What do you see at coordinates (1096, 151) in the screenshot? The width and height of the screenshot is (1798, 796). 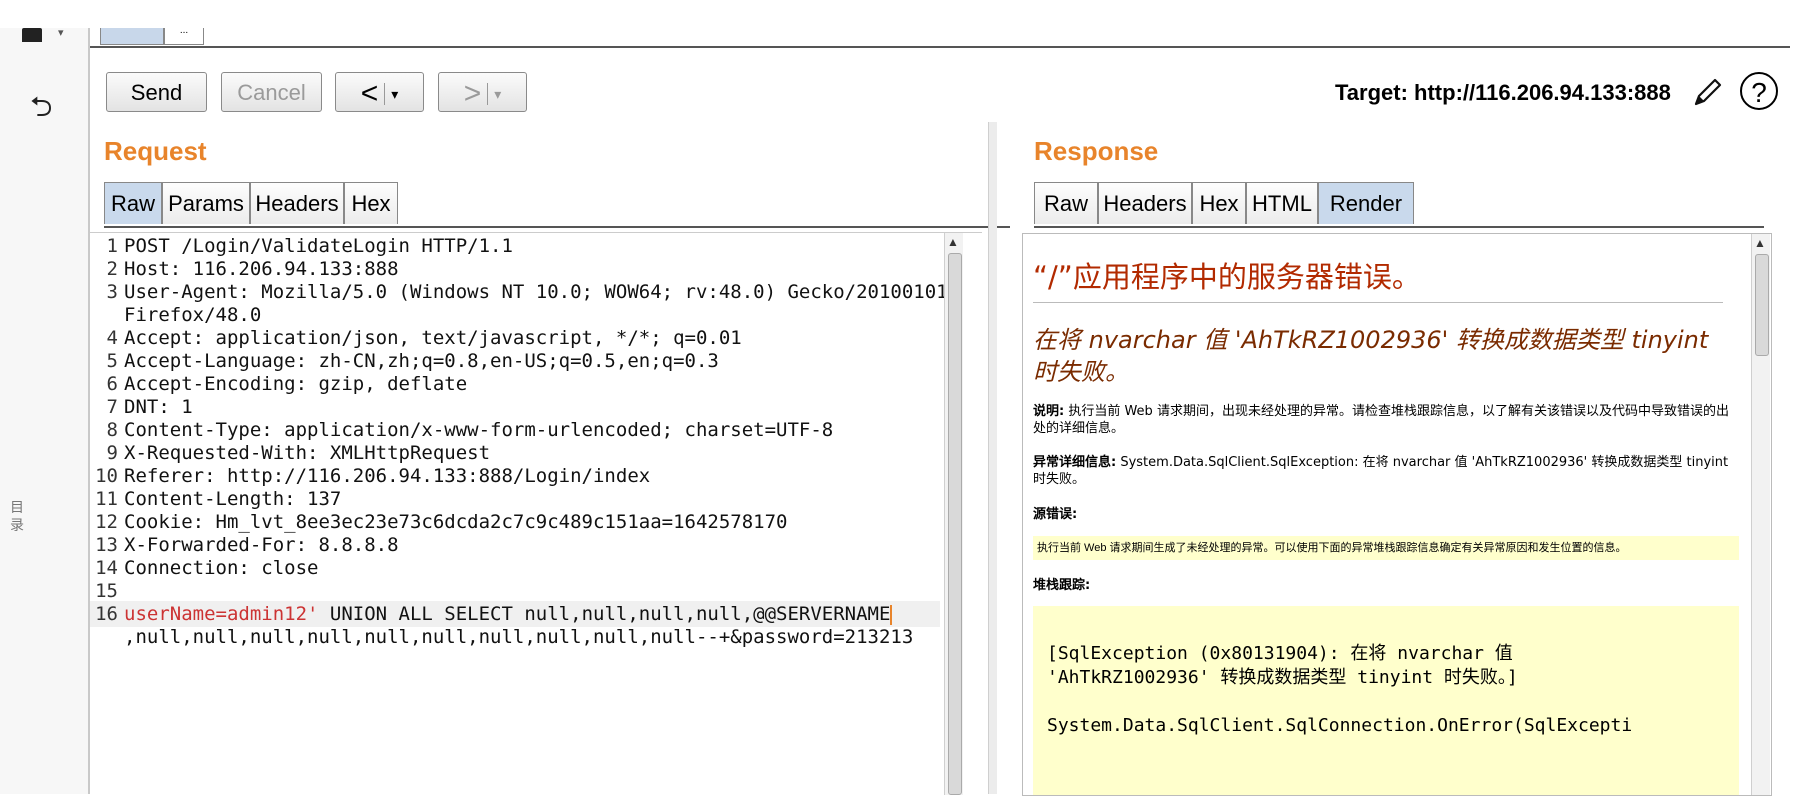 I see `response-title: Response` at bounding box center [1096, 151].